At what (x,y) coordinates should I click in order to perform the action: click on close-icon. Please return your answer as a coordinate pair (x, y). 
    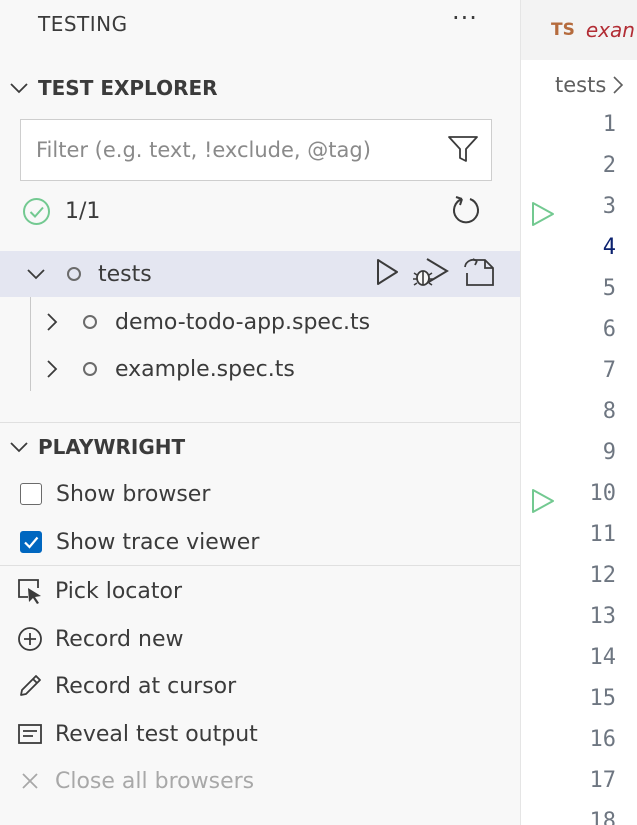
    Looking at the image, I should click on (30, 781).